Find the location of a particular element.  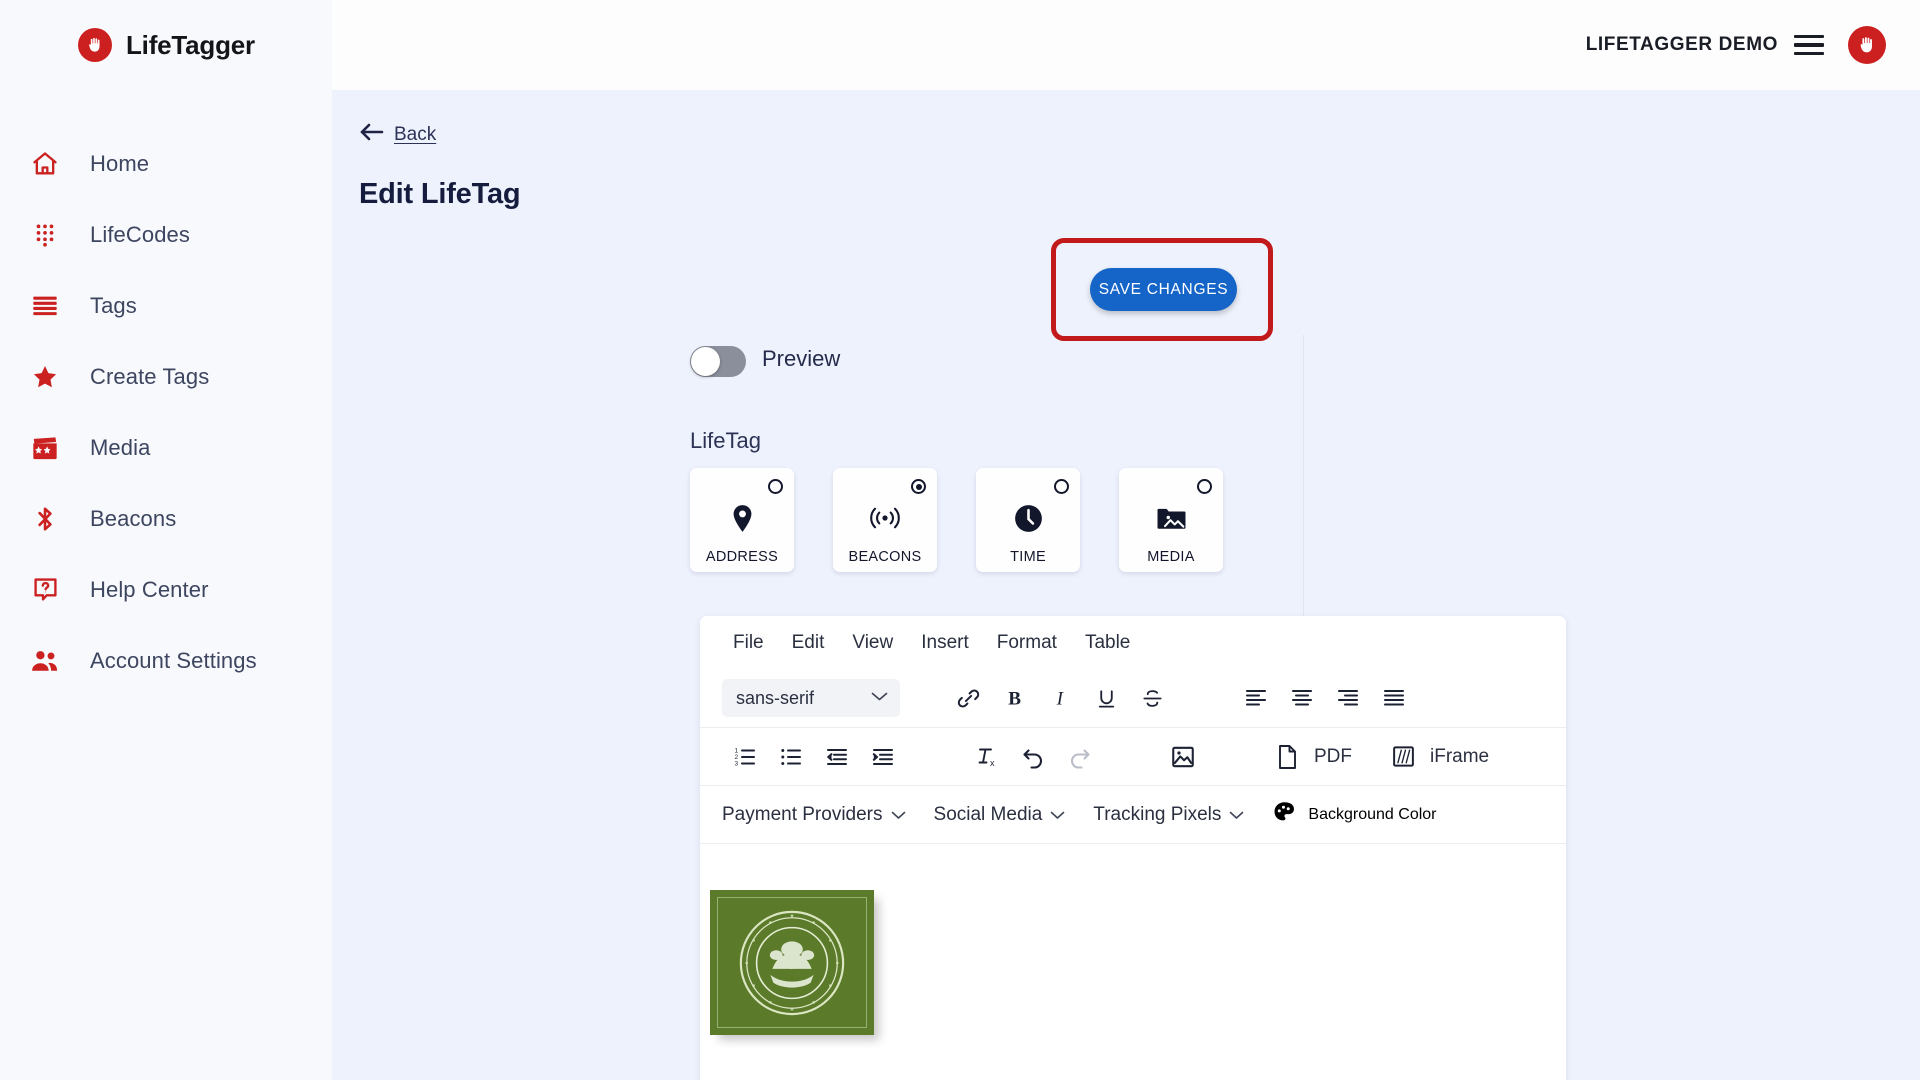

social-media-dropdown: Social Media is located at coordinates (1000, 815).